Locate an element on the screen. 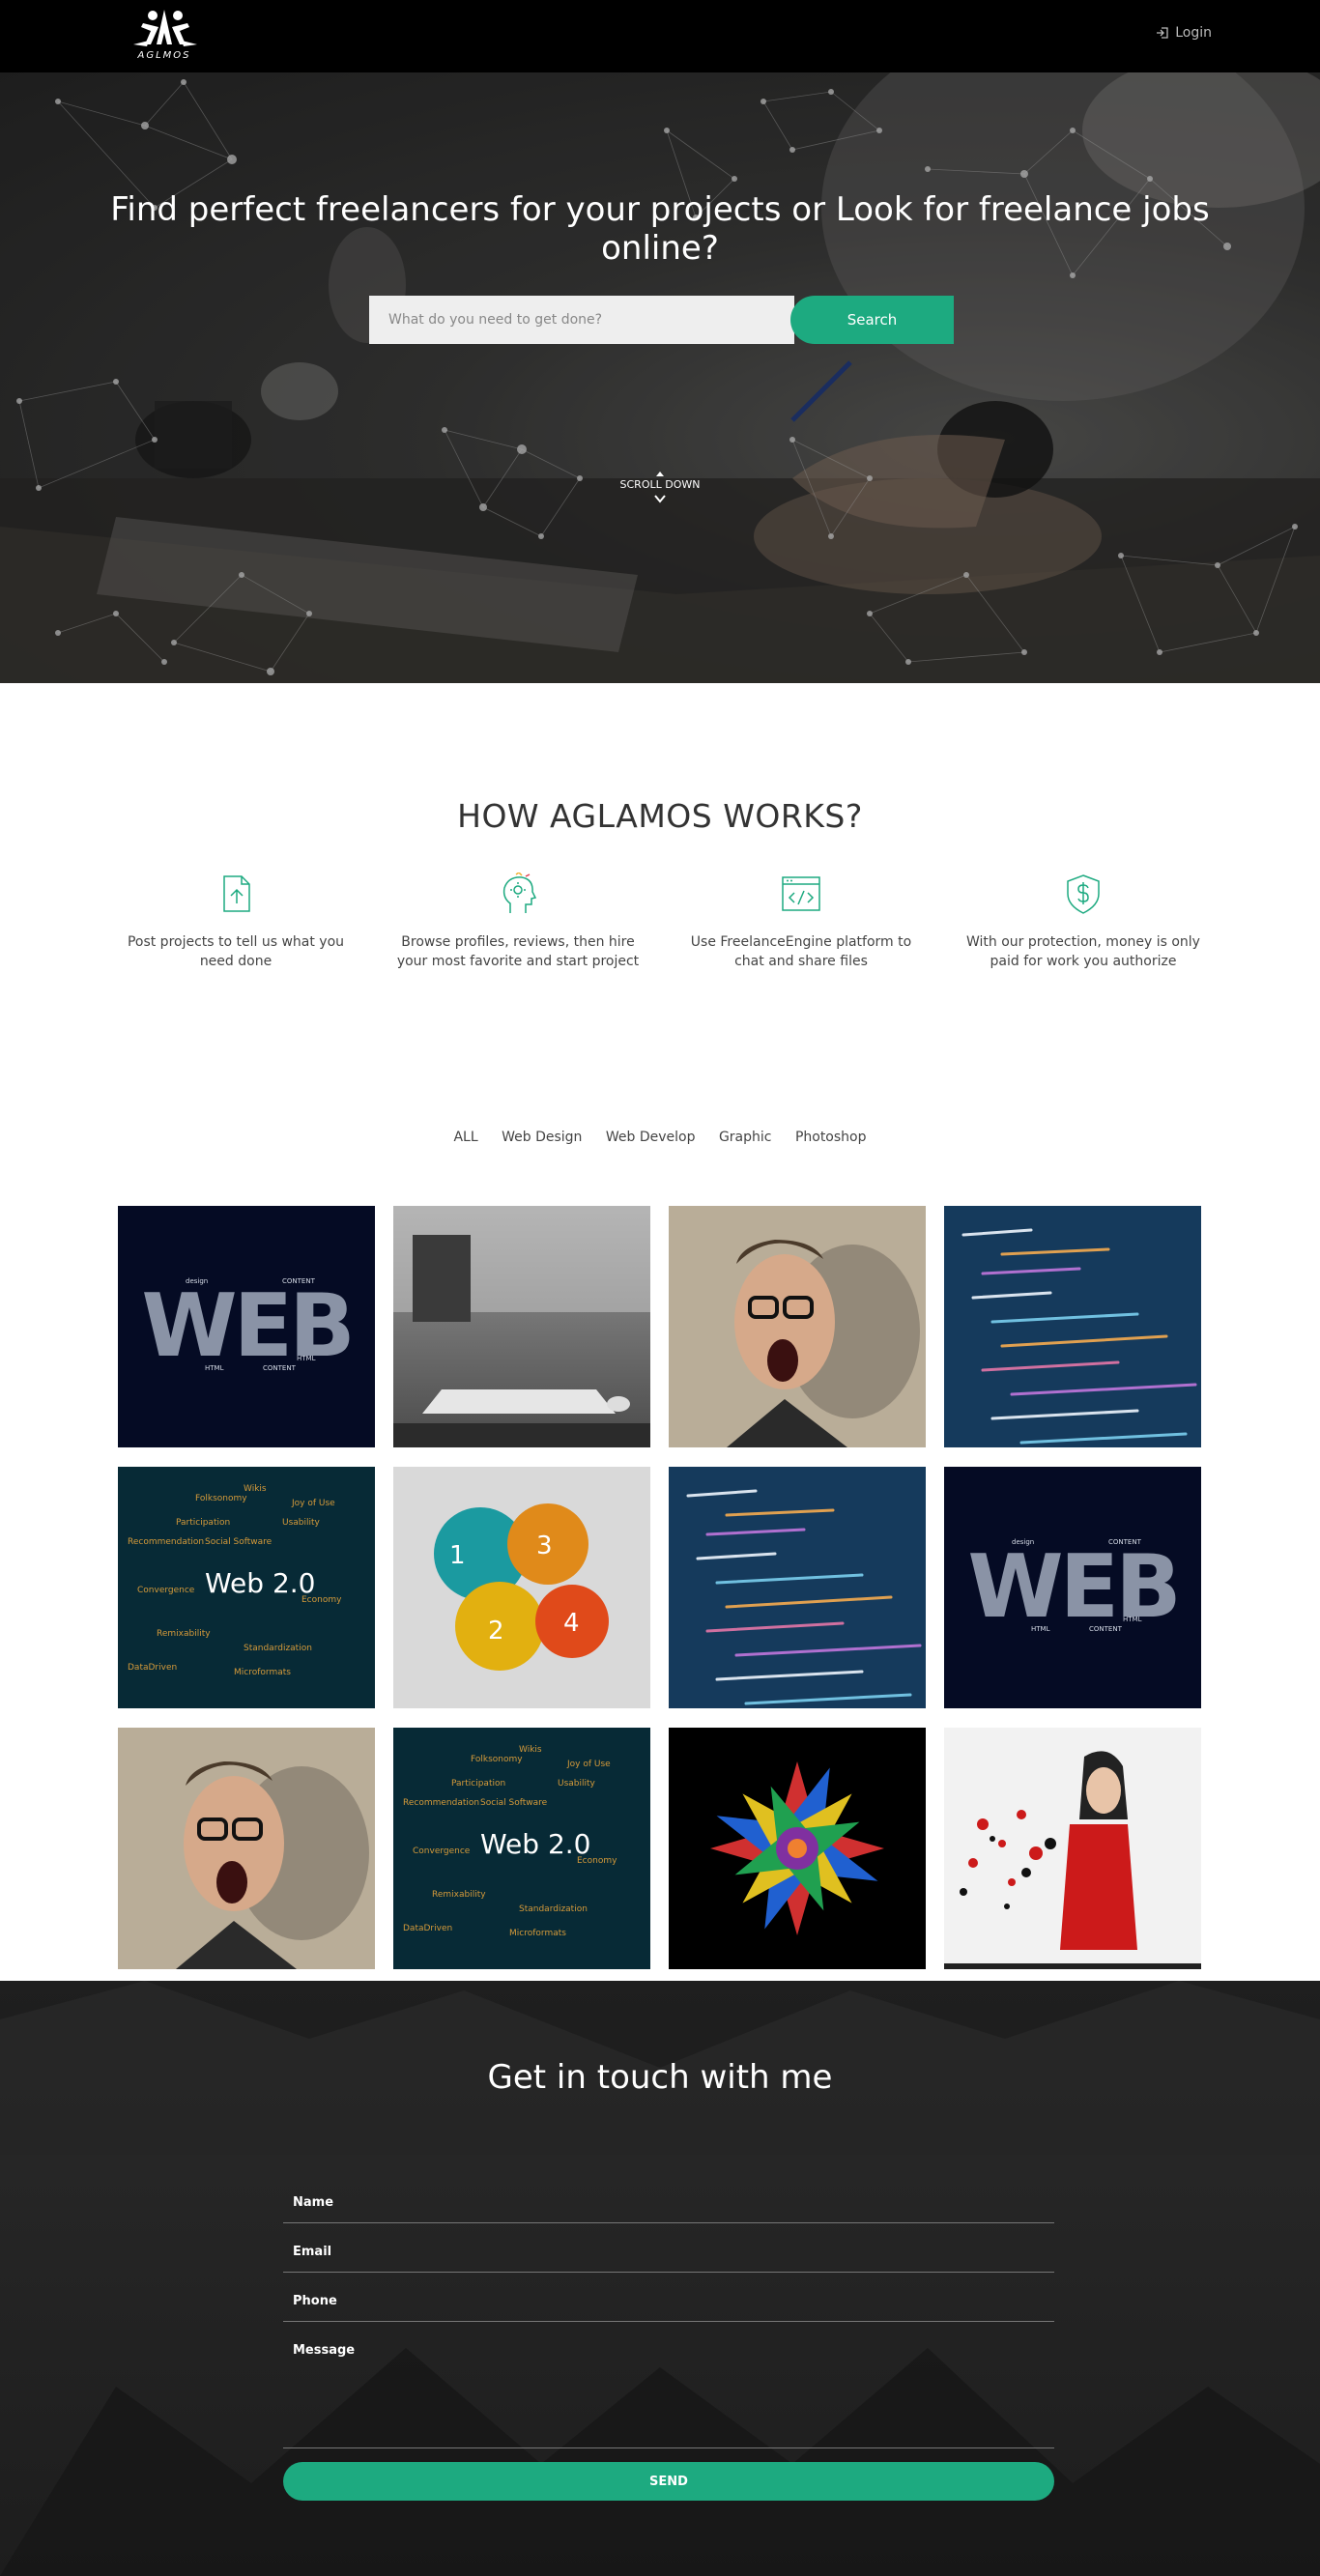 The width and height of the screenshot is (1320, 2576). send-button: SEND is located at coordinates (669, 2481).